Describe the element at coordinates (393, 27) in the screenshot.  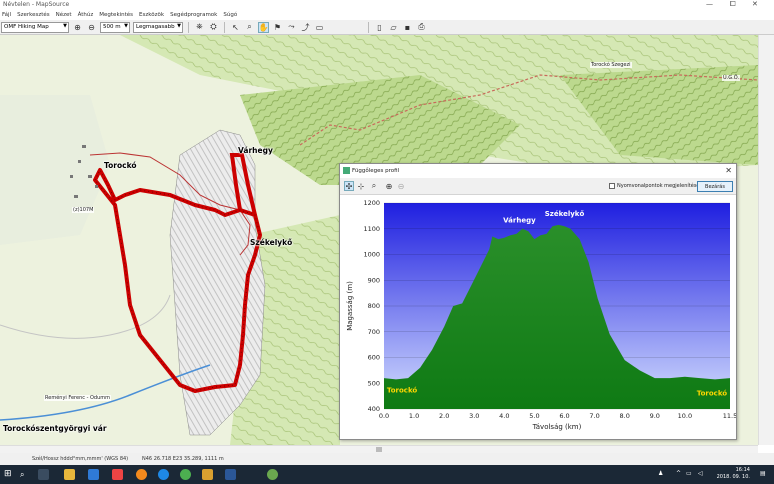
I see `open-file-icon: ▱` at that location.